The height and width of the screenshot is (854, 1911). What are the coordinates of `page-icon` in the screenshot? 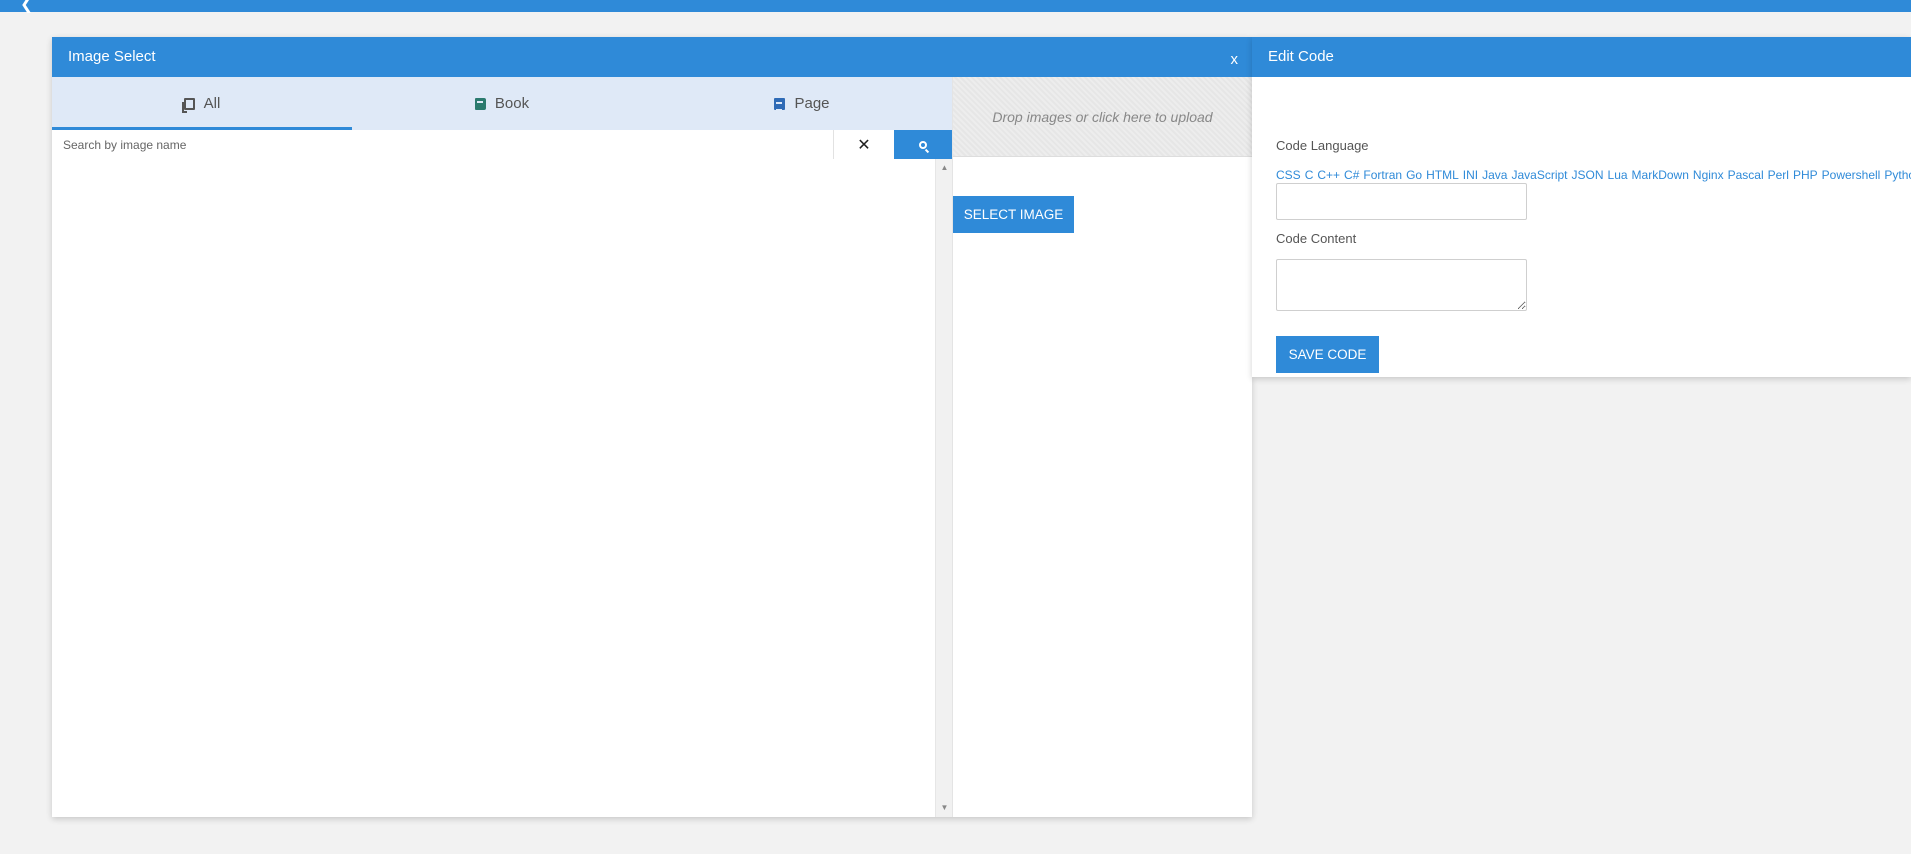 It's located at (780, 104).